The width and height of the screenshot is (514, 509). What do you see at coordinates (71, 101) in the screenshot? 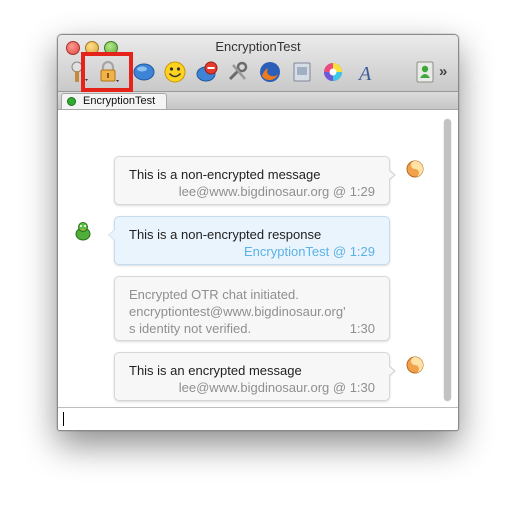
I see `online-status-icon` at bounding box center [71, 101].